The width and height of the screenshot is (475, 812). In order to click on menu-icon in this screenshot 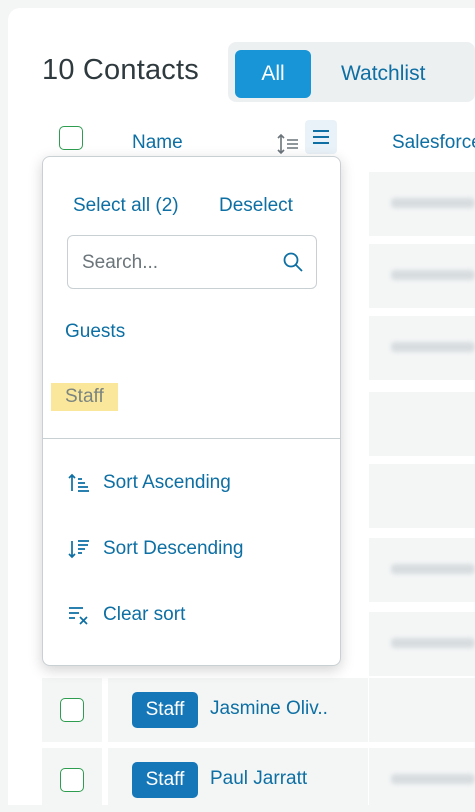, I will do `click(321, 137)`.